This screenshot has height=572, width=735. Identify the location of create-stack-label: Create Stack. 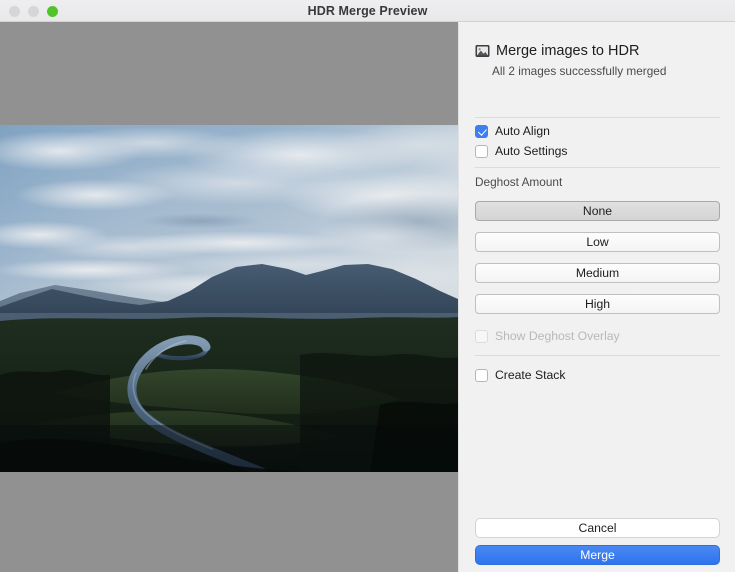
(530, 375).